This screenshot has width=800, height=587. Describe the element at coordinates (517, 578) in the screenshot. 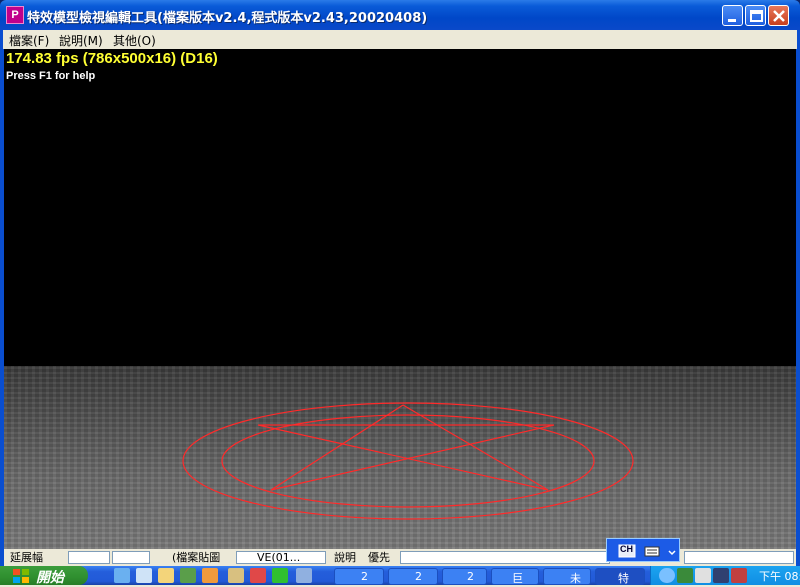

I see `taskbar-button-label: 巨` at that location.